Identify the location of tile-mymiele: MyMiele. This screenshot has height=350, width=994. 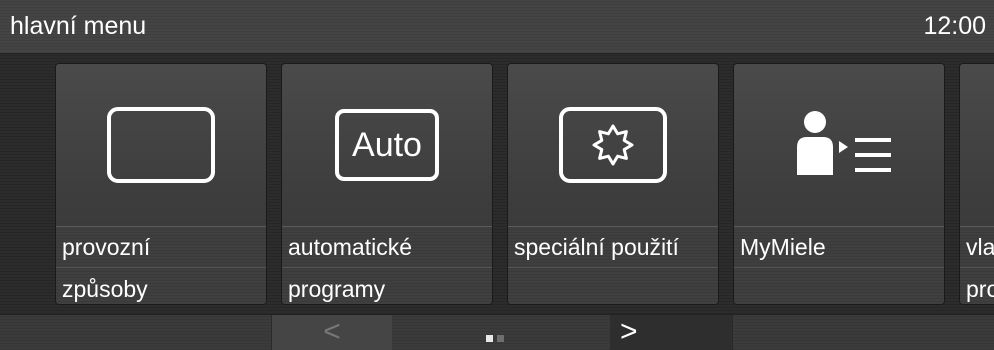
(839, 184).